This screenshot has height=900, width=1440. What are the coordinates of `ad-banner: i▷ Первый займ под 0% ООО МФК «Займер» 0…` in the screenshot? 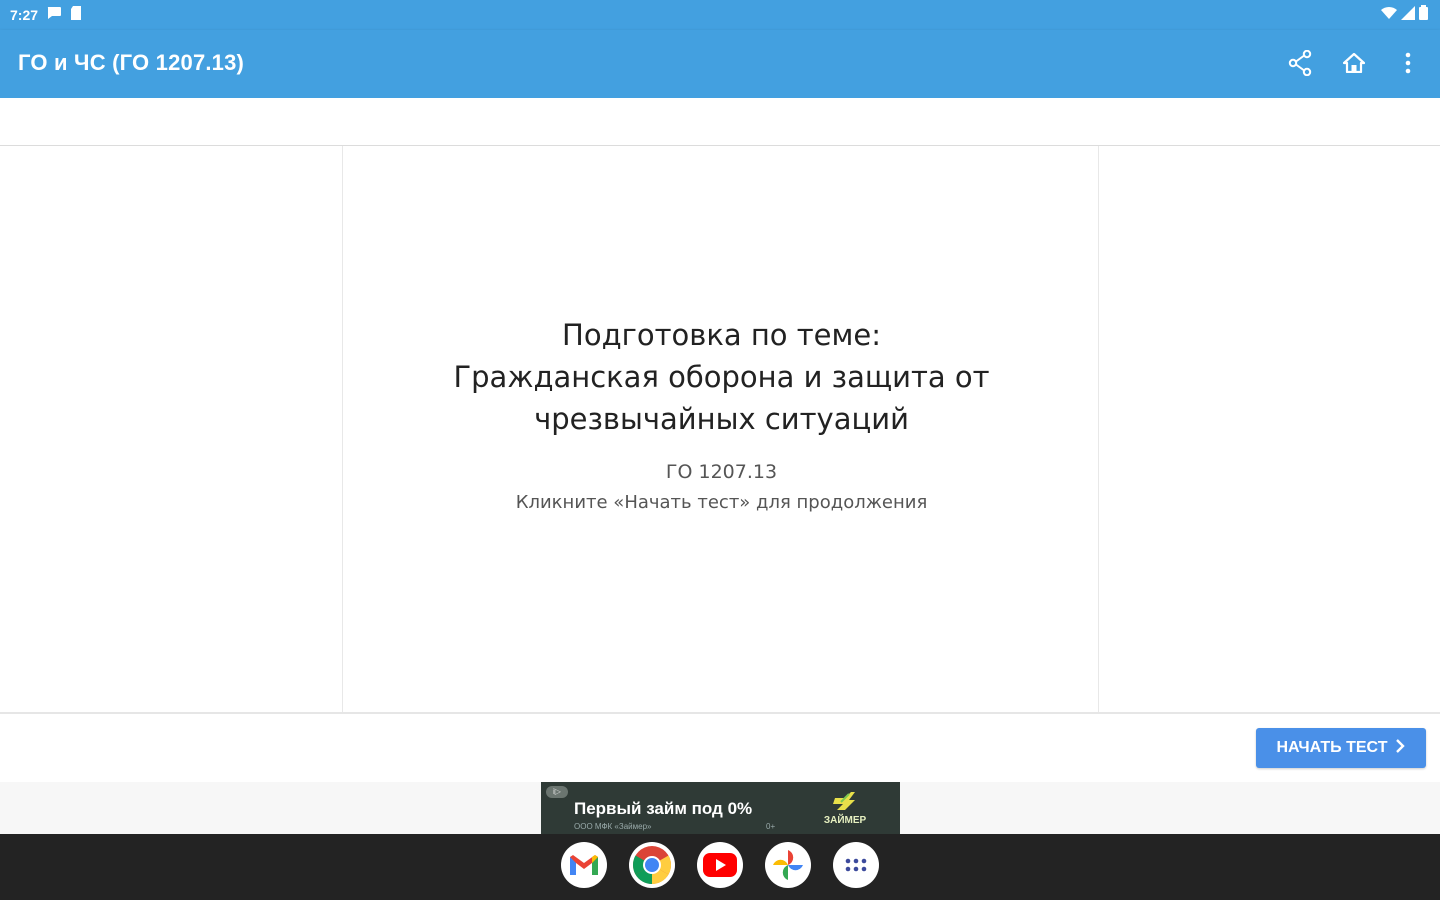 It's located at (720, 808).